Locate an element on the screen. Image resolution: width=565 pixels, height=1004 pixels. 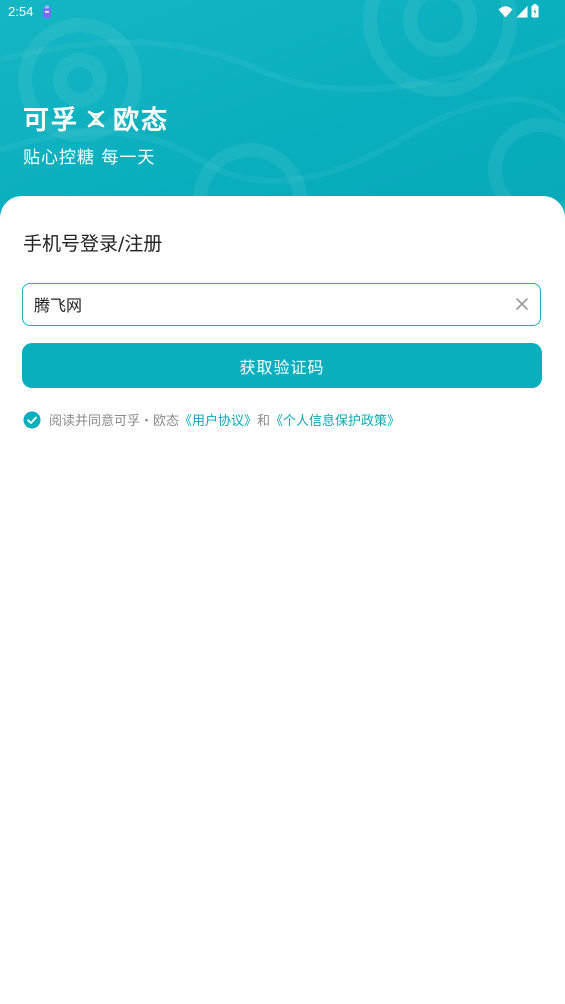
page-title: 手机号登录/注册 is located at coordinates (93, 244).